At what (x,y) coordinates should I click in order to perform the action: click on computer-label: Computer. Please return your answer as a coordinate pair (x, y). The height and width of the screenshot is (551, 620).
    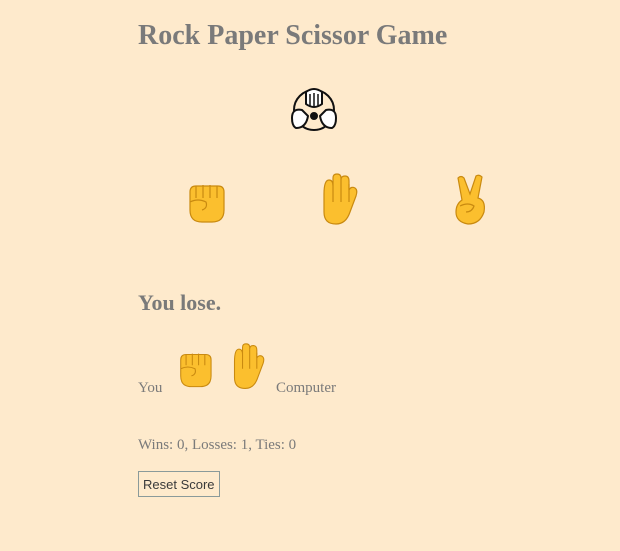
    Looking at the image, I should click on (306, 388).